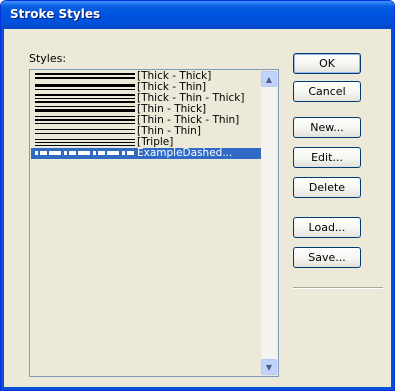 Image resolution: width=395 pixels, height=391 pixels. I want to click on stroke-thin-thick-icon, so click(85, 109).